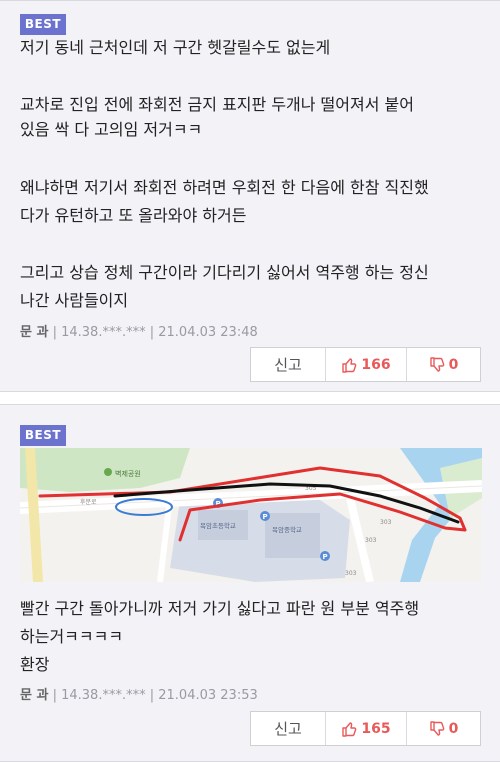 The height and width of the screenshot is (762, 500). What do you see at coordinates (74, 300) in the screenshot?
I see `comment-text-line: 나간 사람들이지` at bounding box center [74, 300].